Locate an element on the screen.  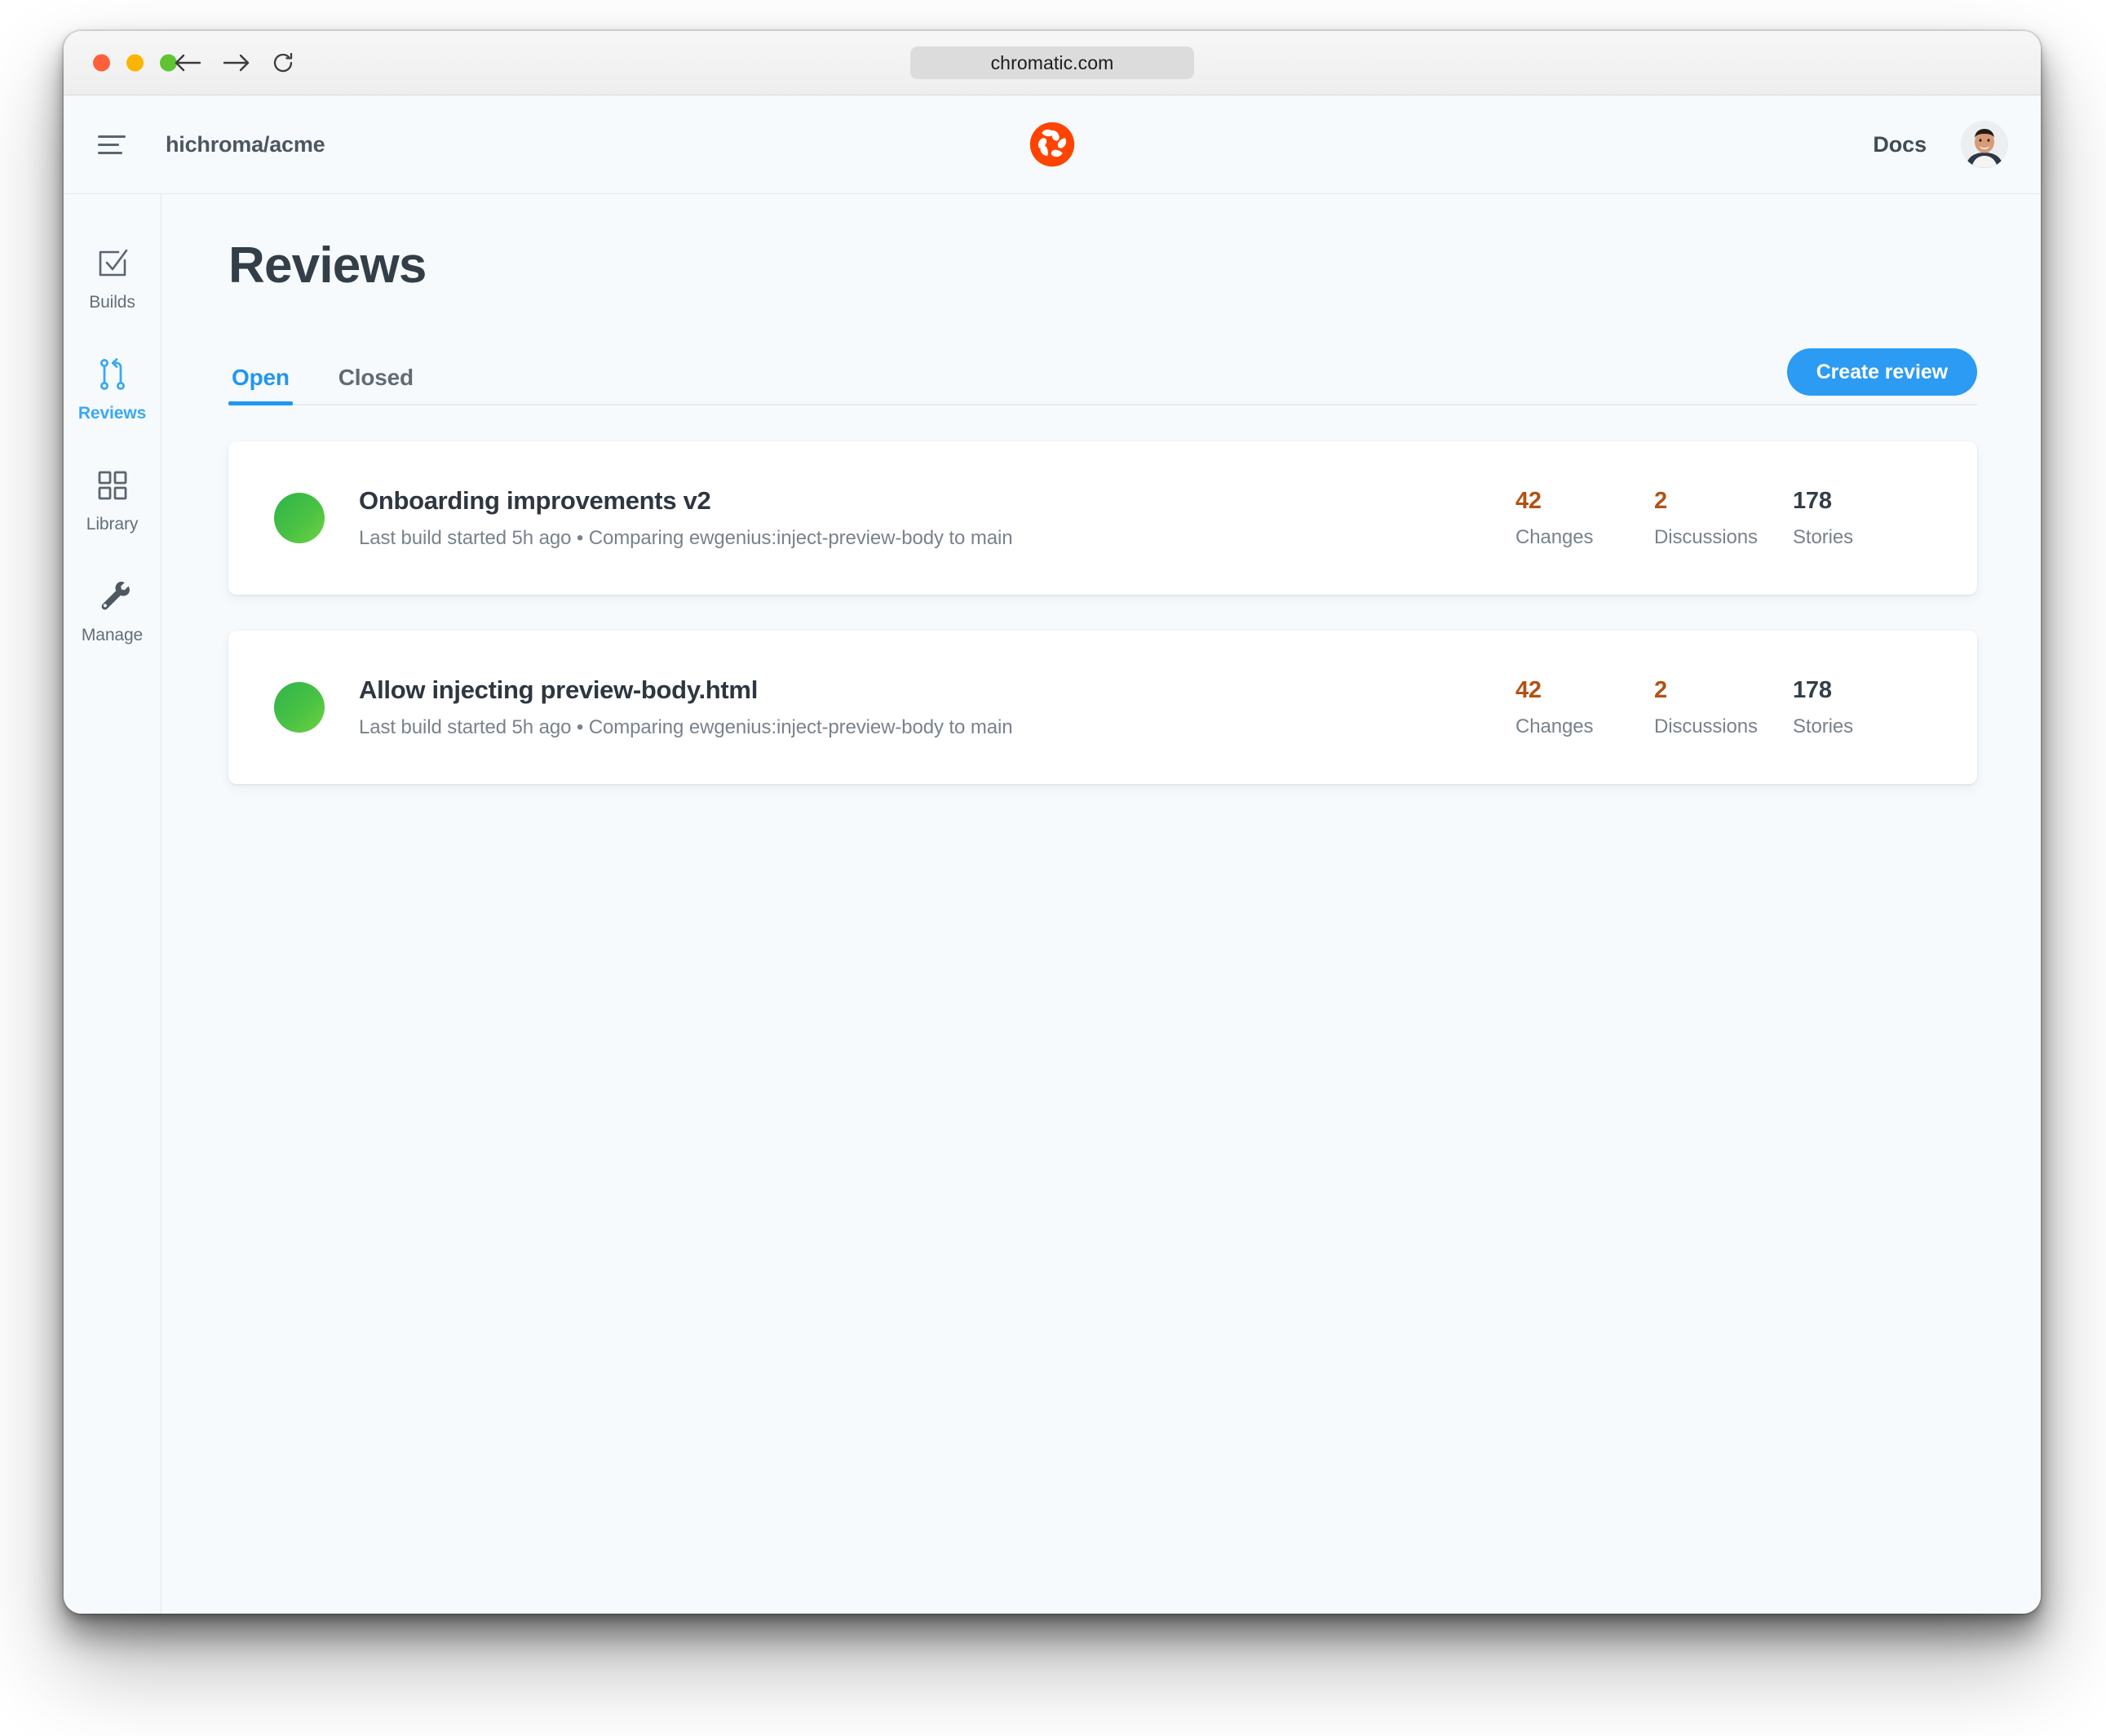
header-right-group: Docs is located at coordinates (1940, 144).